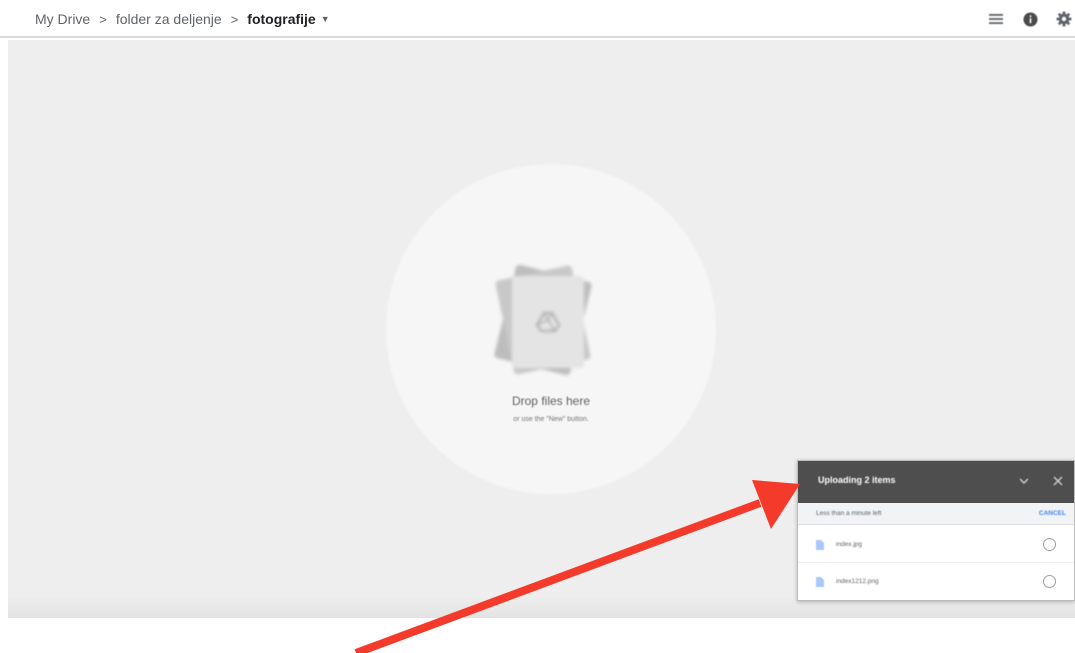  What do you see at coordinates (62, 19) in the screenshot?
I see `breadcrumb-item-my-drive: My Drive` at bounding box center [62, 19].